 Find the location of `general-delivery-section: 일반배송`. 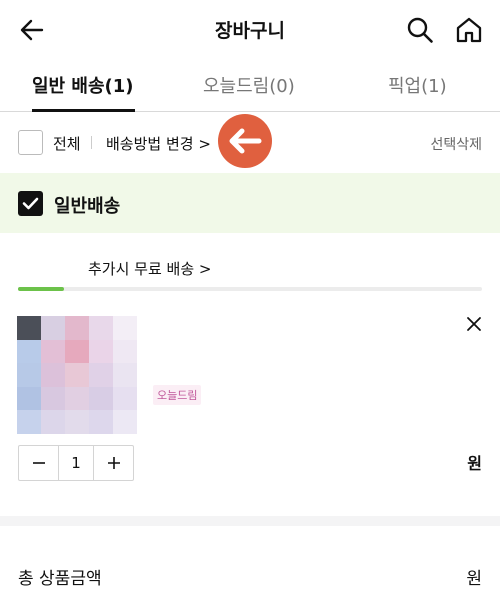

general-delivery-section: 일반배송 is located at coordinates (250, 203).